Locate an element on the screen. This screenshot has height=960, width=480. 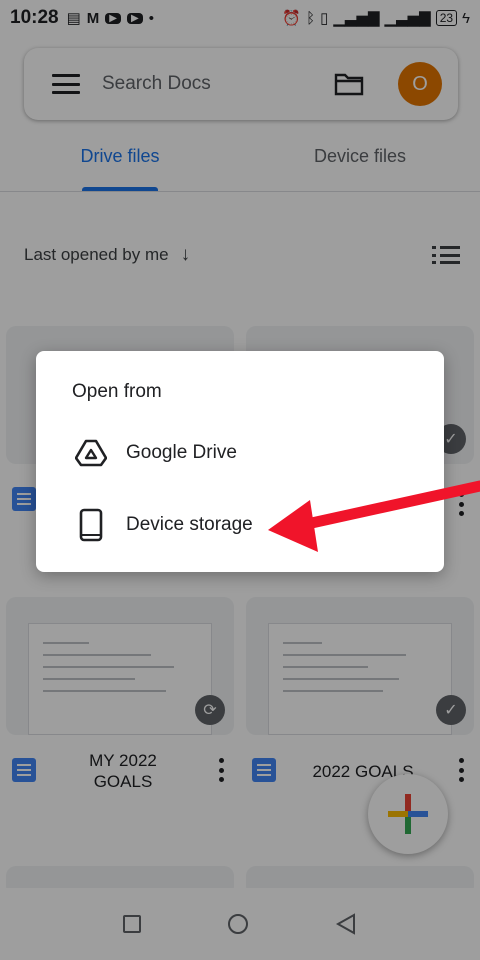
option-google-drive: Google Drive is located at coordinates (240, 453).